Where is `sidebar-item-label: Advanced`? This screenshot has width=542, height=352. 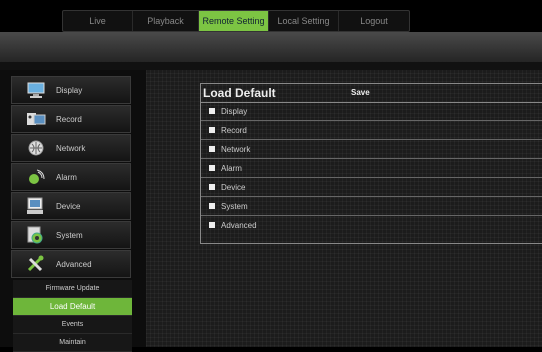
sidebar-item-label: Advanced is located at coordinates (74, 264).